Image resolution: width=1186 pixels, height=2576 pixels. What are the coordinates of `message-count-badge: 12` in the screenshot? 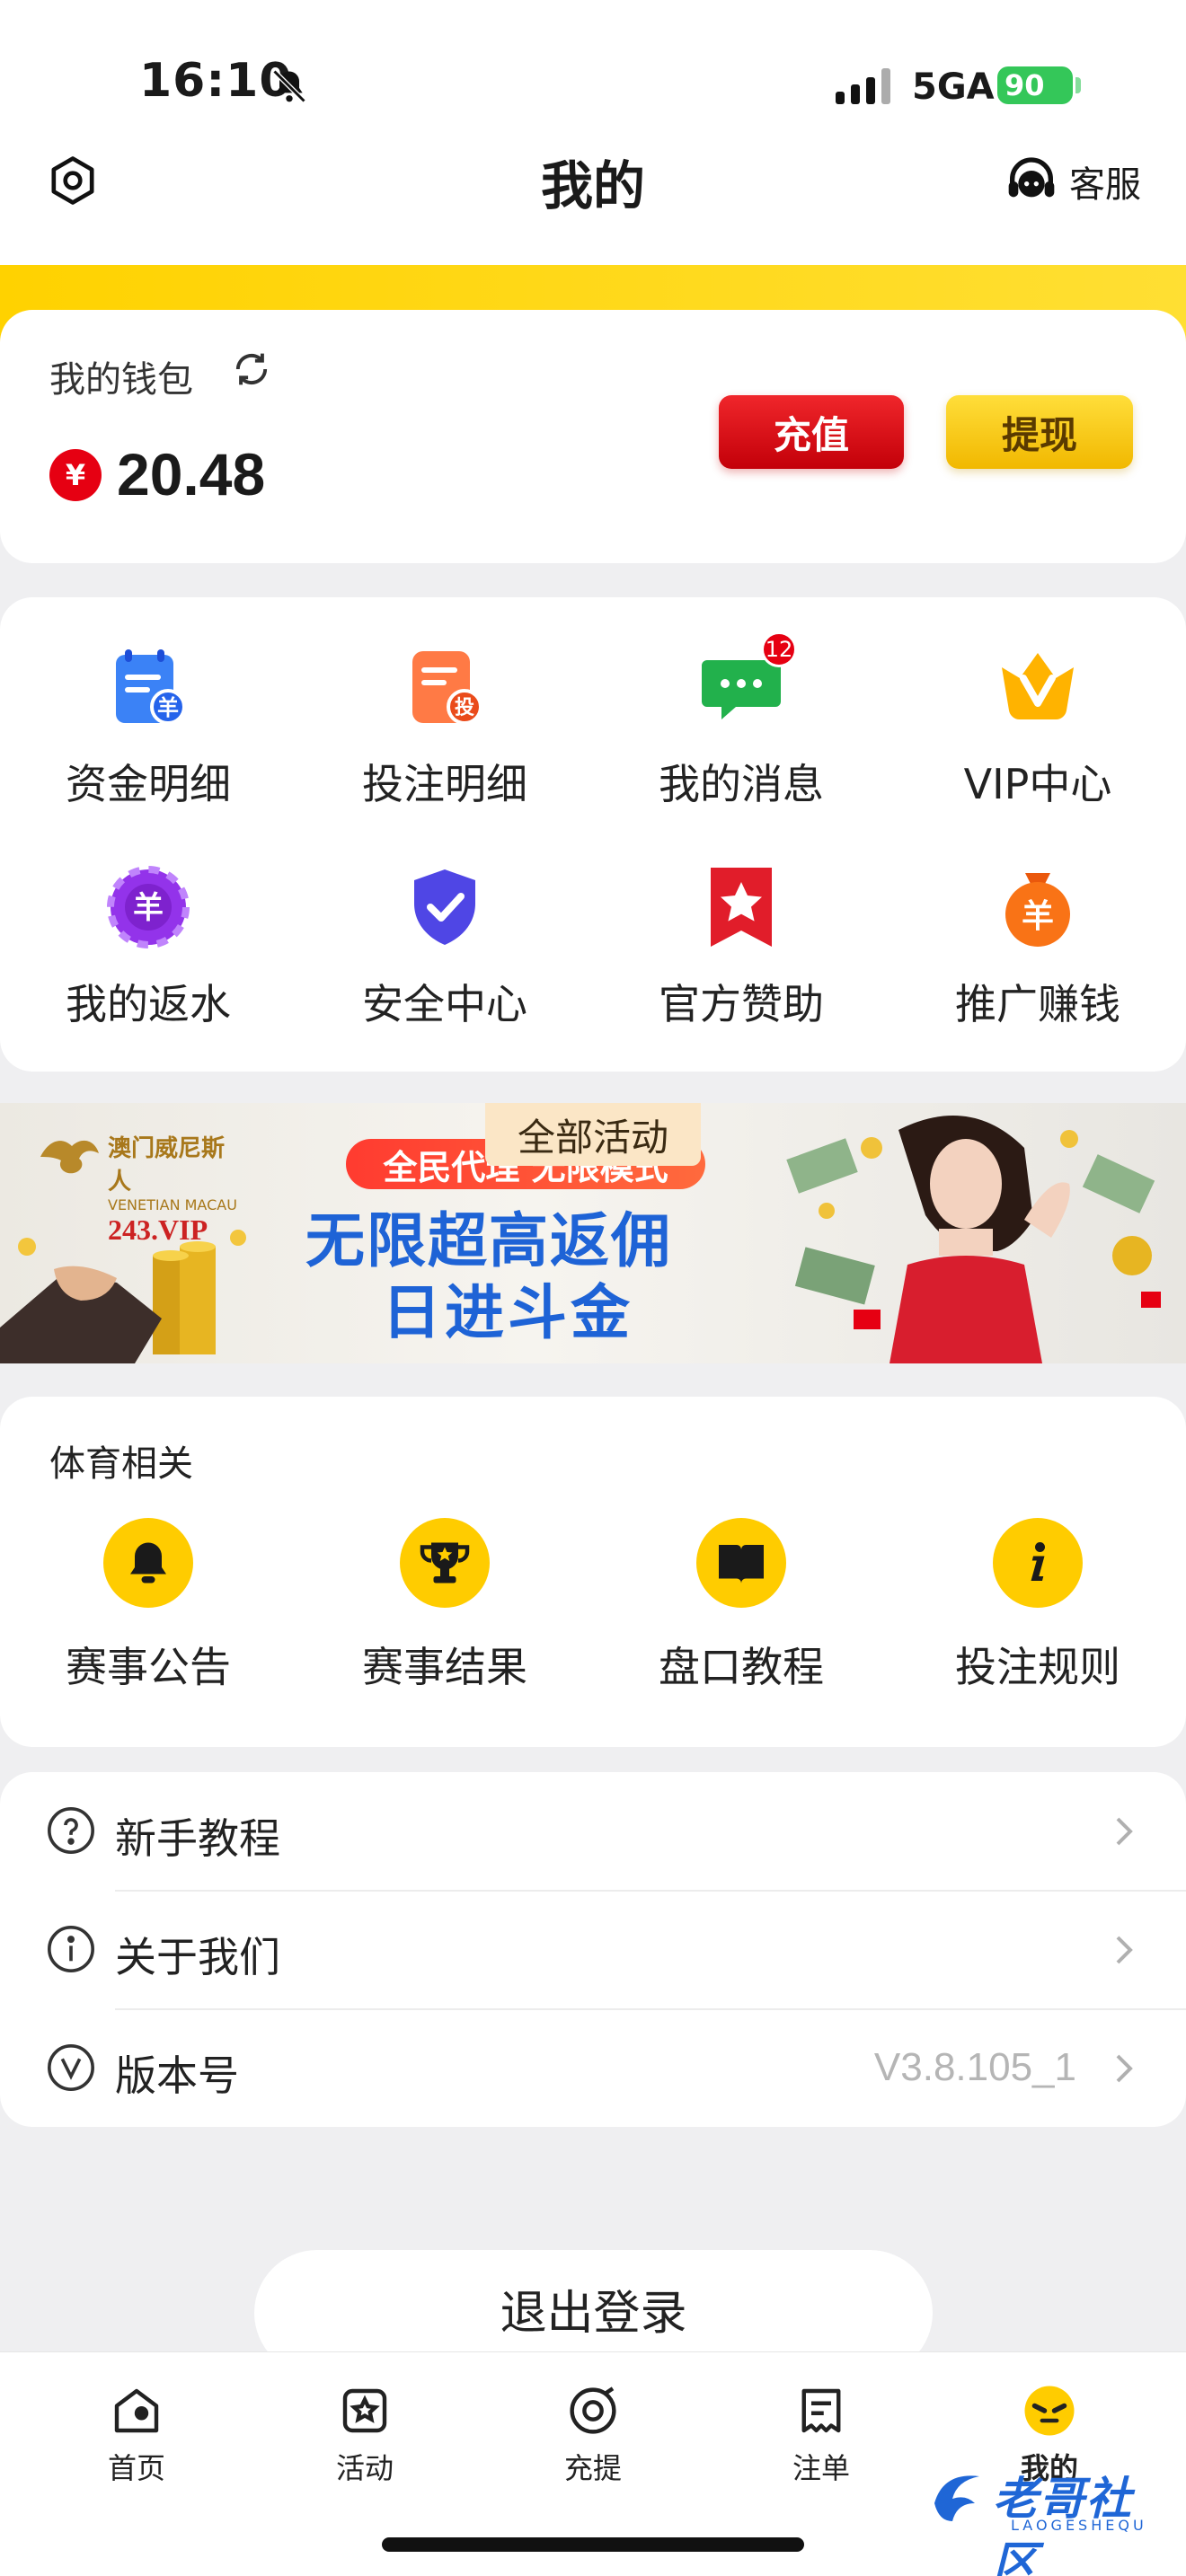 It's located at (779, 649).